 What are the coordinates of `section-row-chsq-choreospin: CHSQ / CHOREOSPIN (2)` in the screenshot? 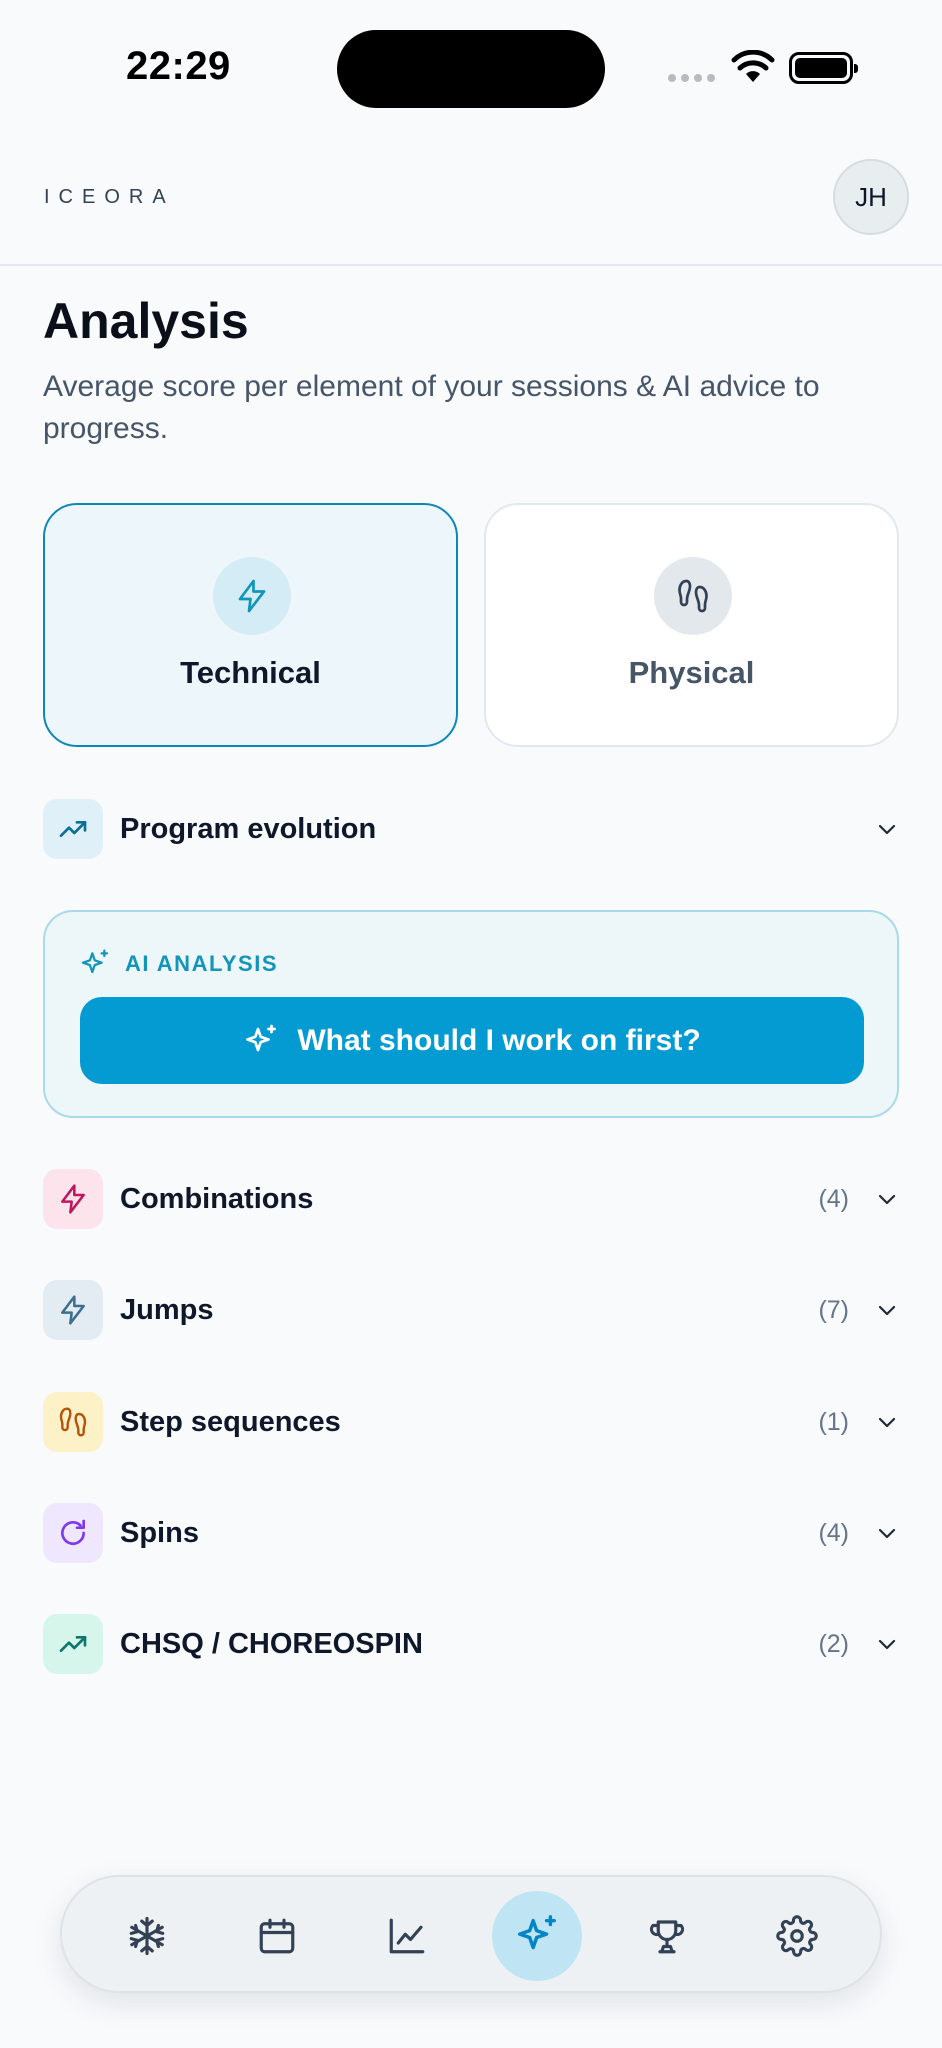 It's located at (471, 1644).